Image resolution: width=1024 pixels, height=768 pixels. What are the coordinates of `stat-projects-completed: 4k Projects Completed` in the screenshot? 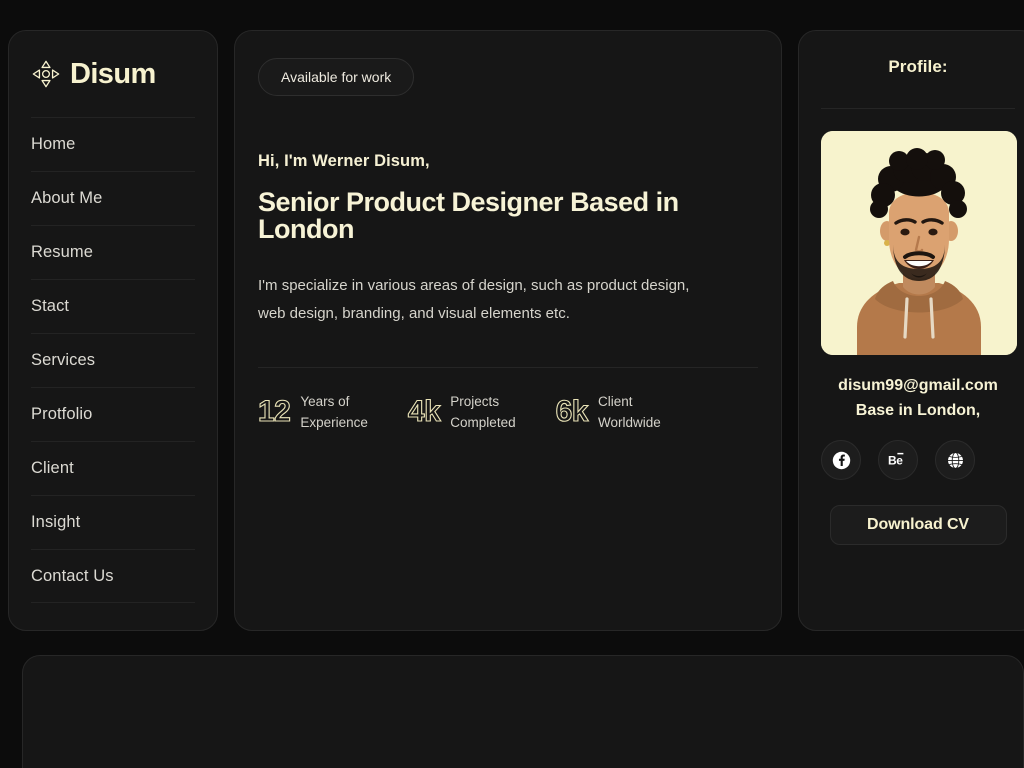 It's located at (461, 412).